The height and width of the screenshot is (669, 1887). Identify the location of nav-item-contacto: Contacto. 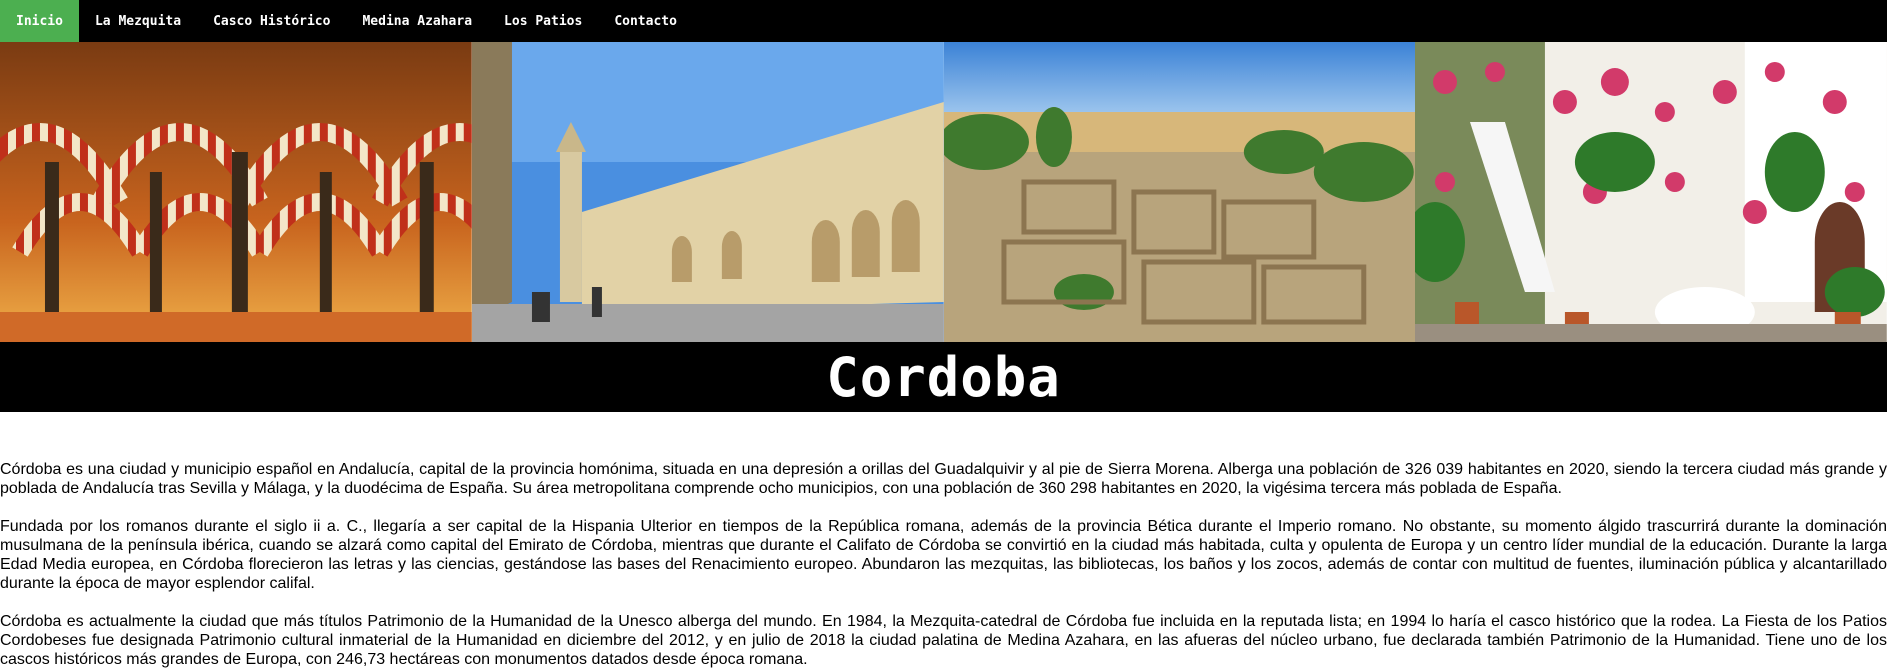
(645, 21).